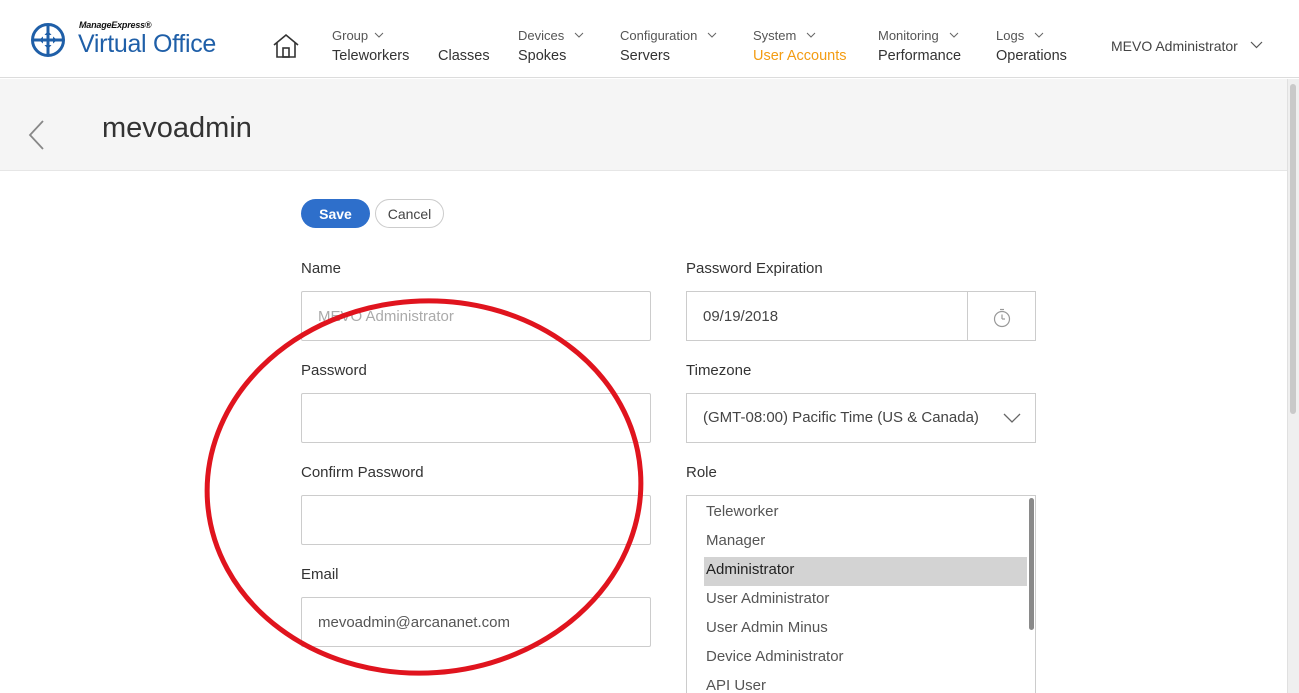 The height and width of the screenshot is (693, 1299). Describe the element at coordinates (147, 44) in the screenshot. I see `brand-name: Virtual Office` at that location.